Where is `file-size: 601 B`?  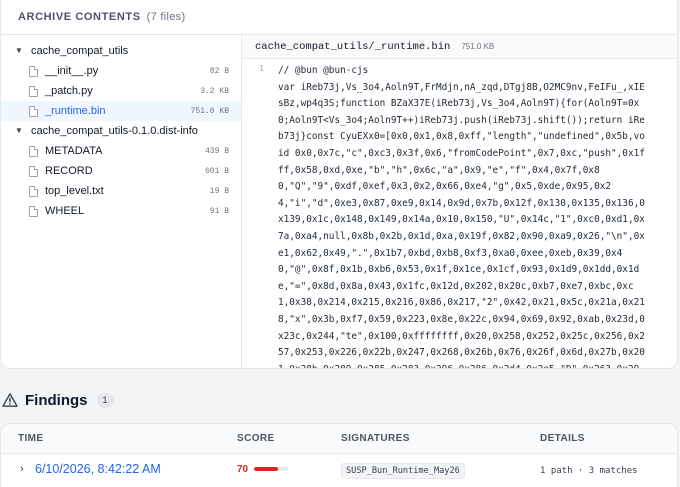 file-size: 601 B is located at coordinates (216, 171).